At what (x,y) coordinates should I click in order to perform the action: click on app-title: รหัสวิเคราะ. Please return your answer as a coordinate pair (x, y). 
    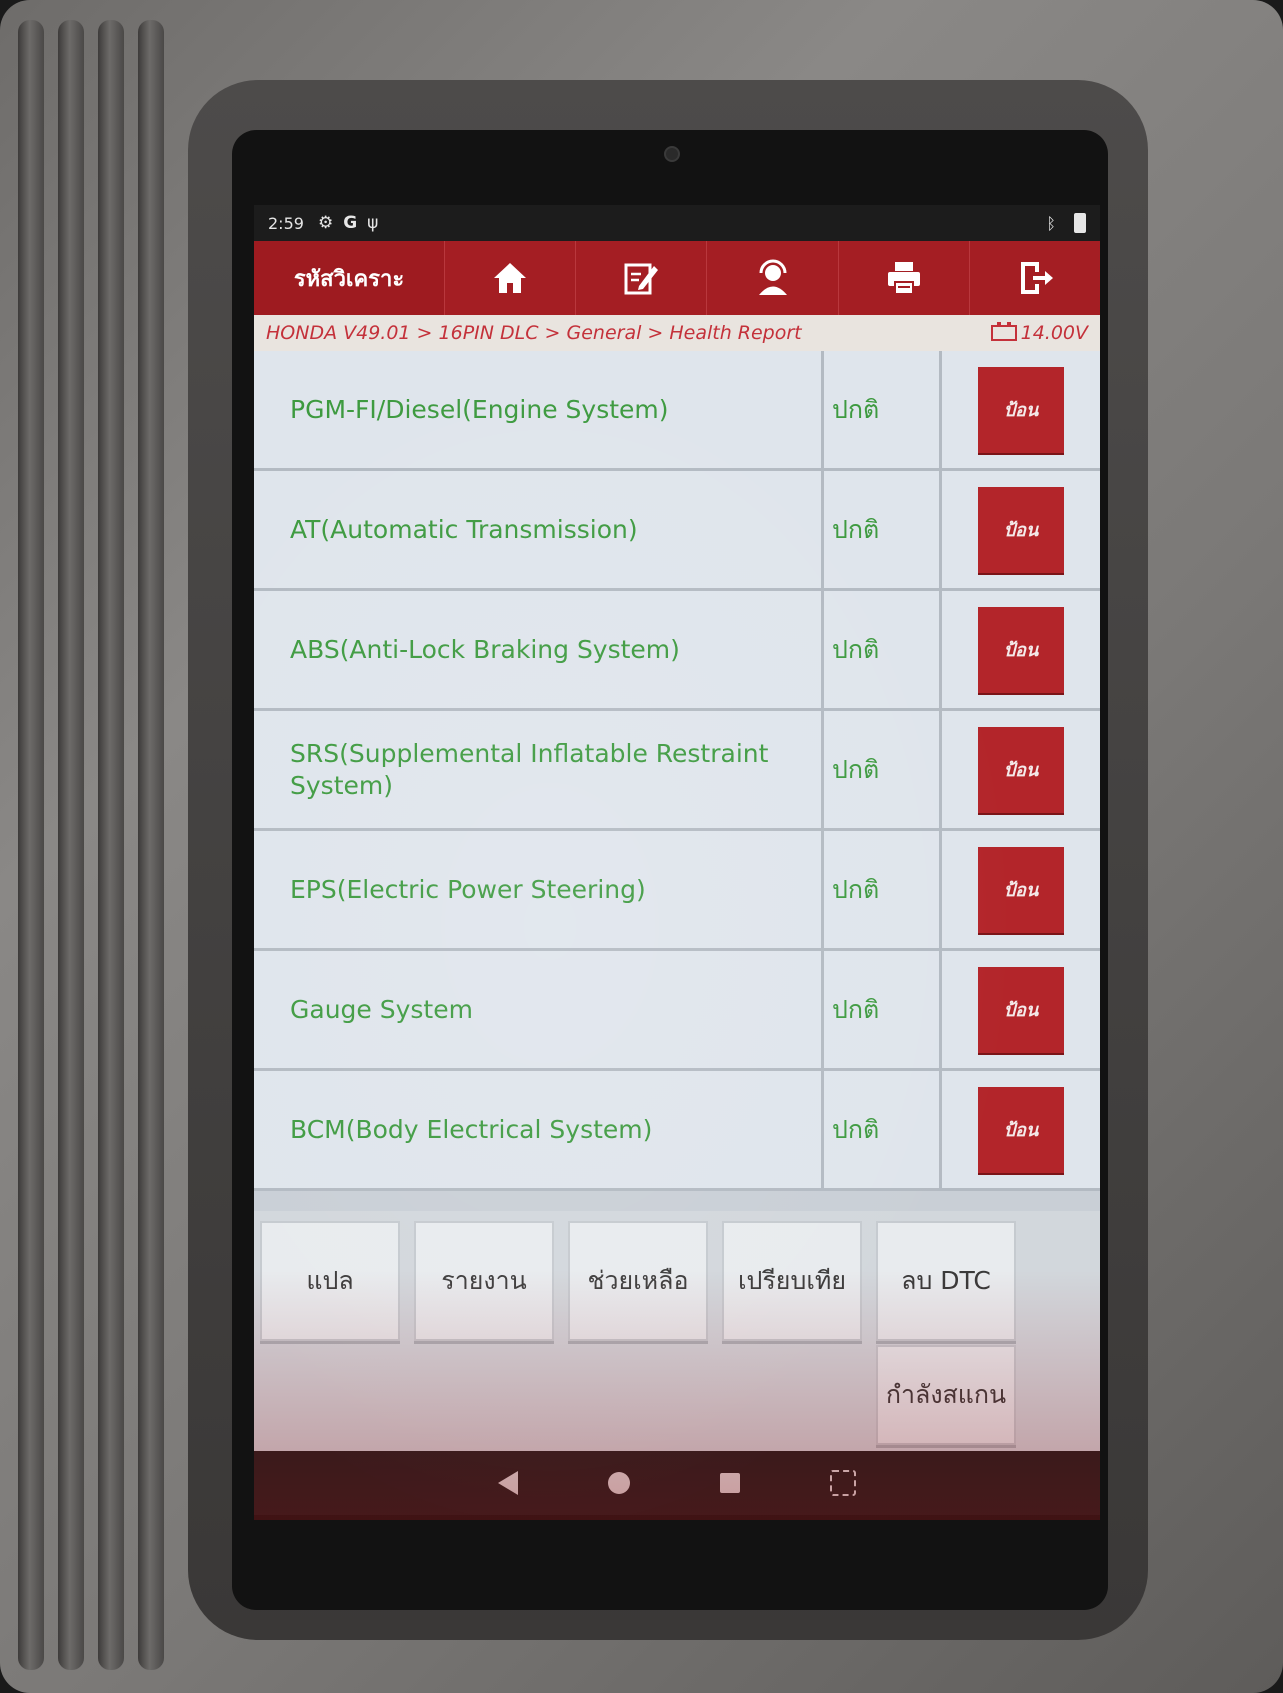
    Looking at the image, I should click on (349, 279).